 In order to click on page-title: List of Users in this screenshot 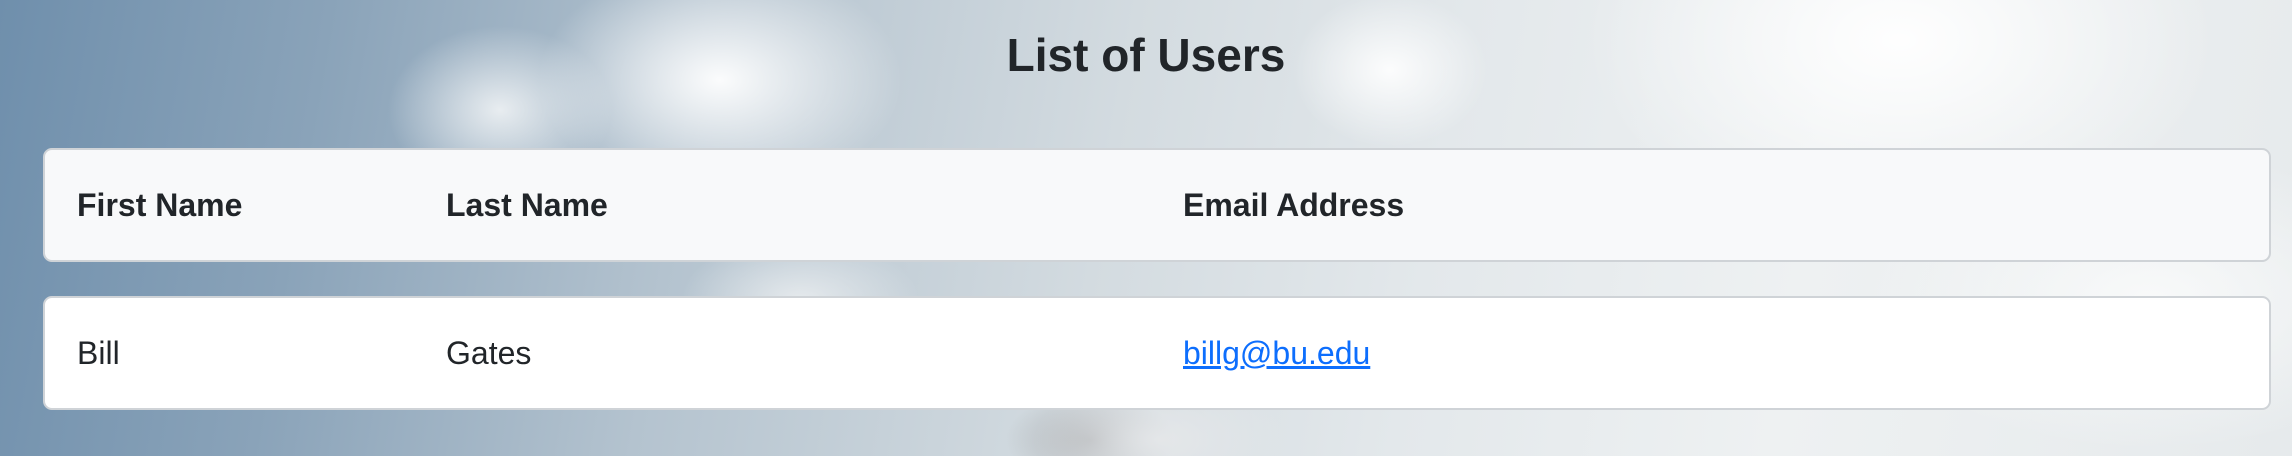, I will do `click(1146, 55)`.